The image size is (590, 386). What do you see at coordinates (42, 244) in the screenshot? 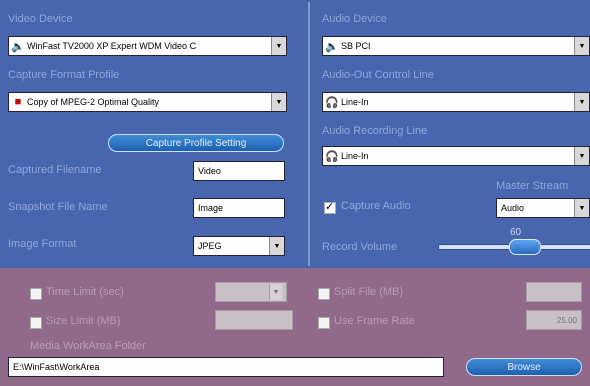
I see `image-format-label: Image Format` at bounding box center [42, 244].